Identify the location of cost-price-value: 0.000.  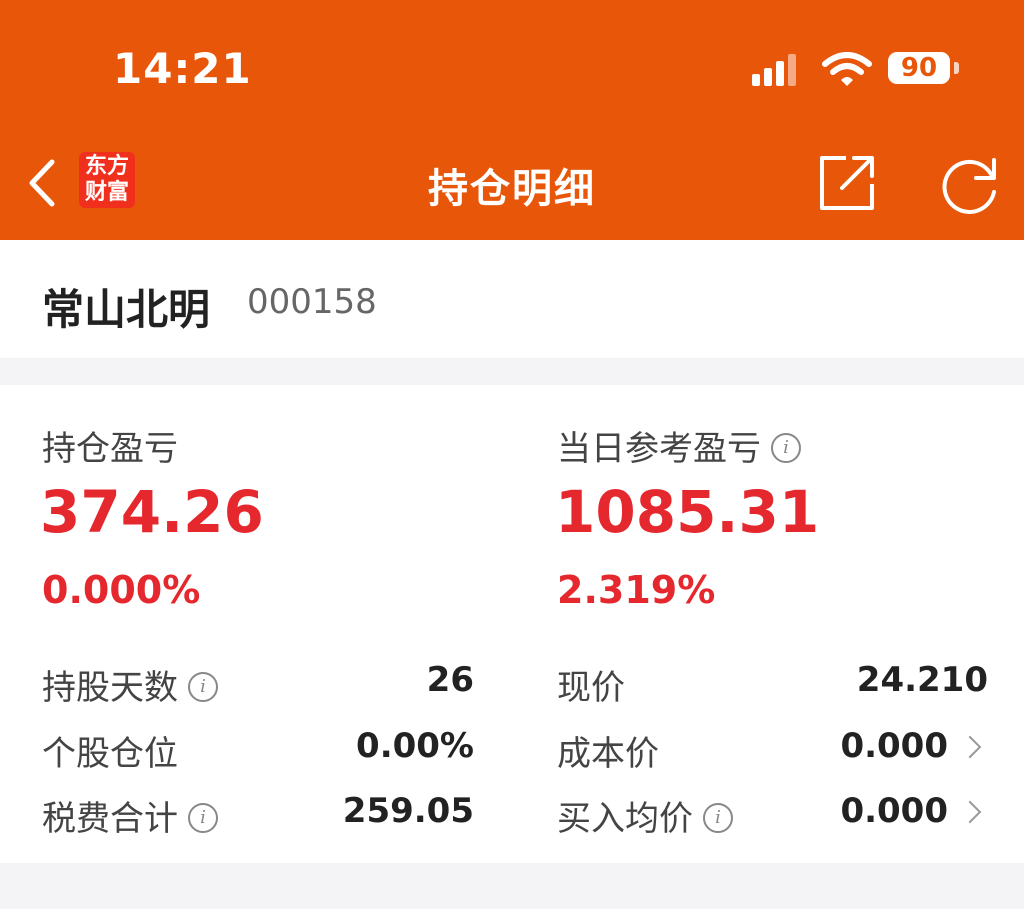
(894, 746).